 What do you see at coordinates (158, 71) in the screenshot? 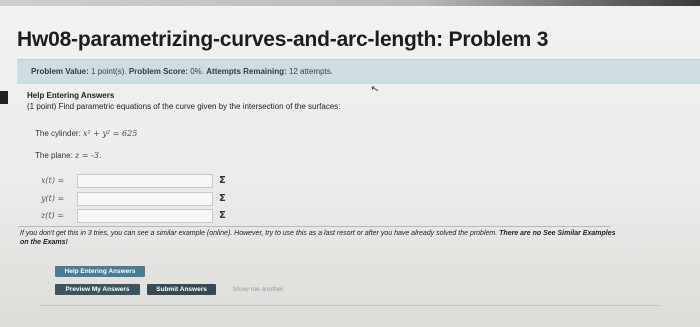
I see `problem-score-label: Problem Score:` at bounding box center [158, 71].